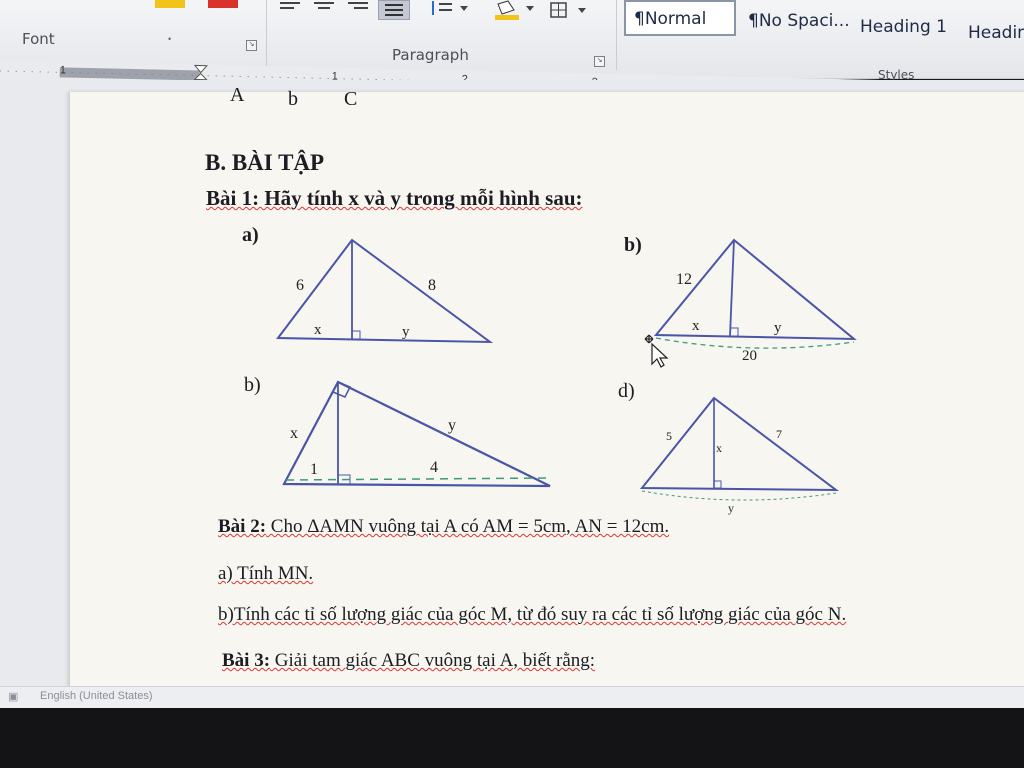 Image resolution: width=1024 pixels, height=768 pixels. Describe the element at coordinates (38, 39) in the screenshot. I see `font-group-label: Font` at that location.